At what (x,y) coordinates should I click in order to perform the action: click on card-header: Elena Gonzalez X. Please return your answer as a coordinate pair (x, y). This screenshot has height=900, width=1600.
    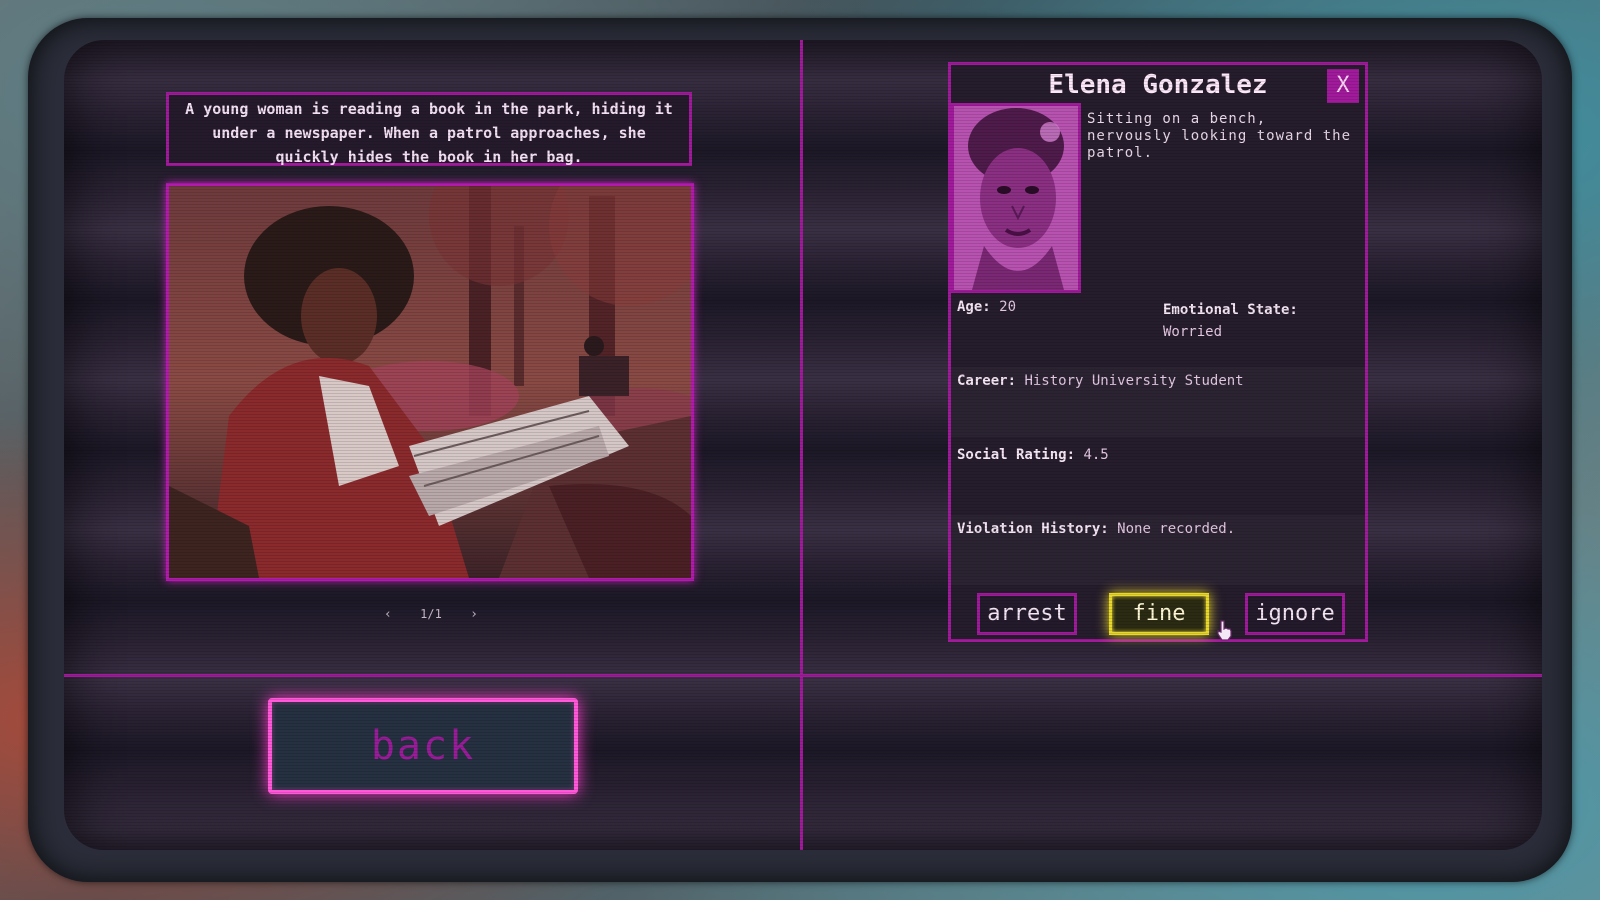
    Looking at the image, I should click on (1158, 85).